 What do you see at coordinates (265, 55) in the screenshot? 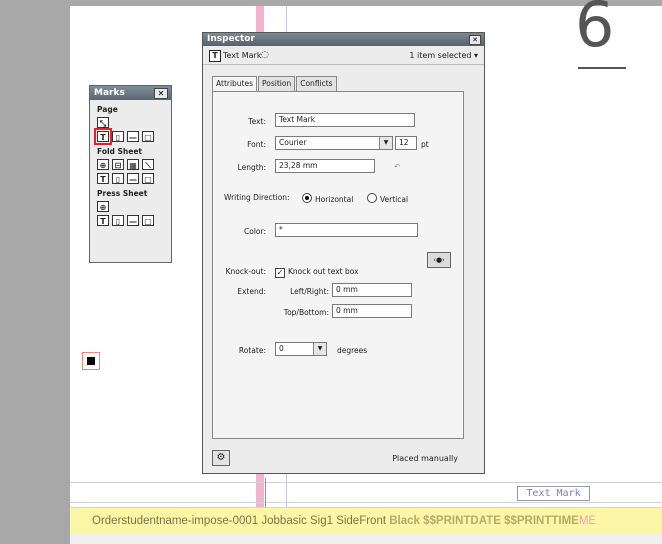
I see `spinner-icon: ◌` at bounding box center [265, 55].